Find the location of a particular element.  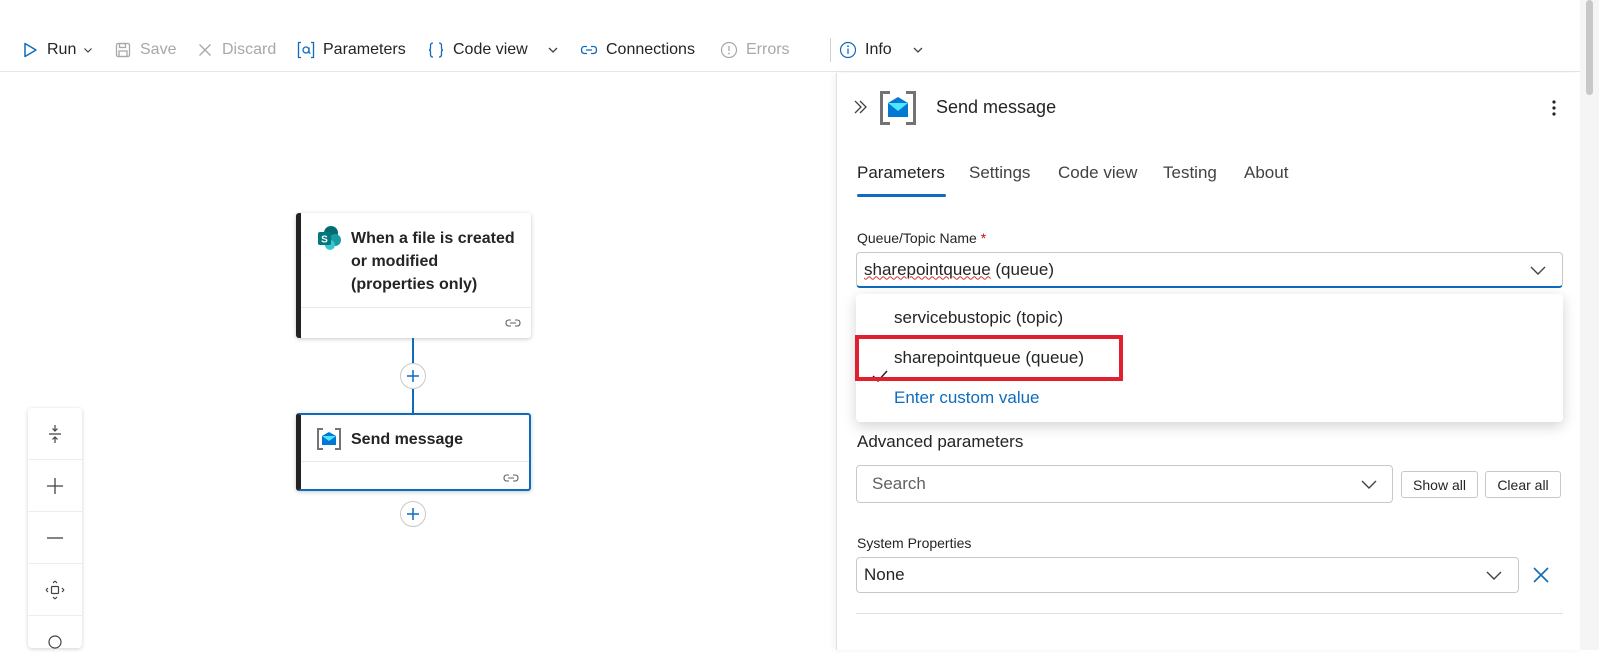

errors-label: Errors is located at coordinates (768, 49).